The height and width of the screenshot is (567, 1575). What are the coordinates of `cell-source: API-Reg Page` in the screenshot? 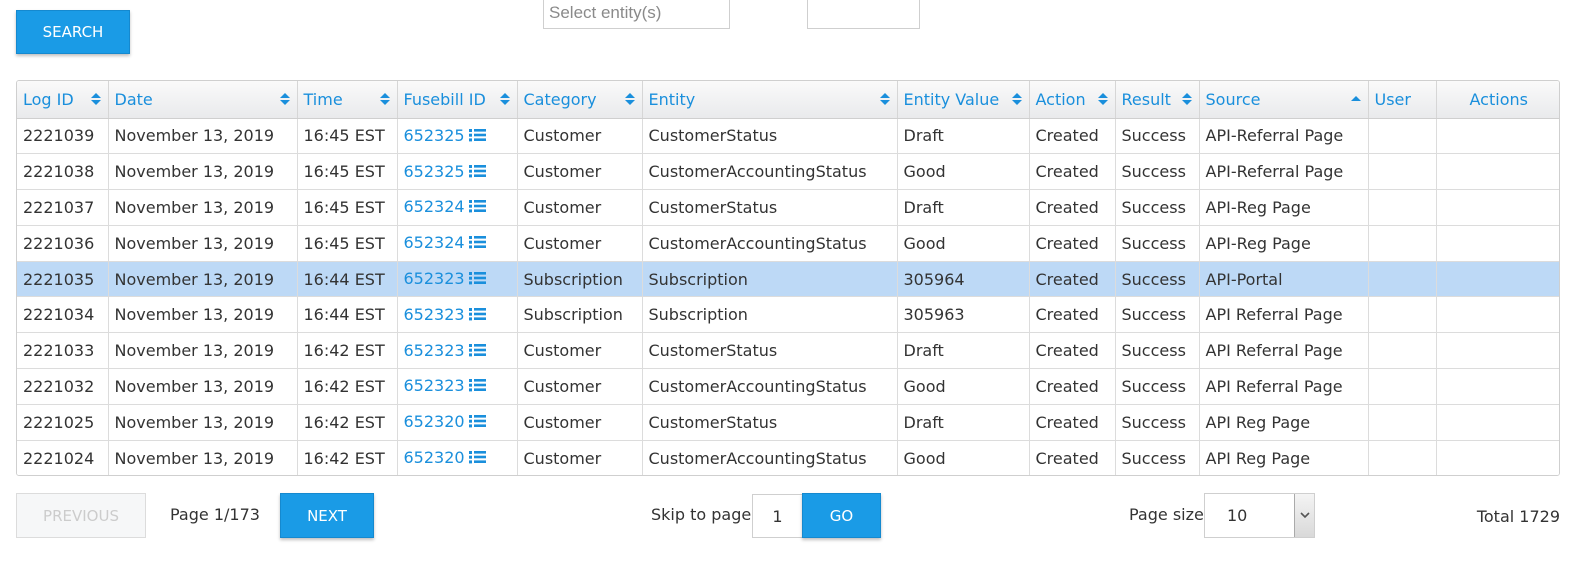 It's located at (1284, 207).